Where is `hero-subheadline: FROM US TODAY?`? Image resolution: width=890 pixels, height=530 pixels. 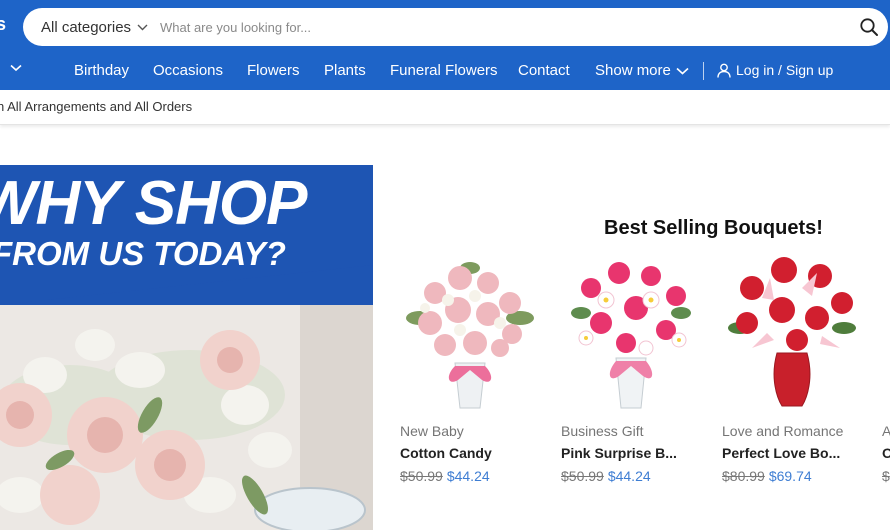
hero-subheadline: FROM US TODAY? is located at coordinates (143, 253).